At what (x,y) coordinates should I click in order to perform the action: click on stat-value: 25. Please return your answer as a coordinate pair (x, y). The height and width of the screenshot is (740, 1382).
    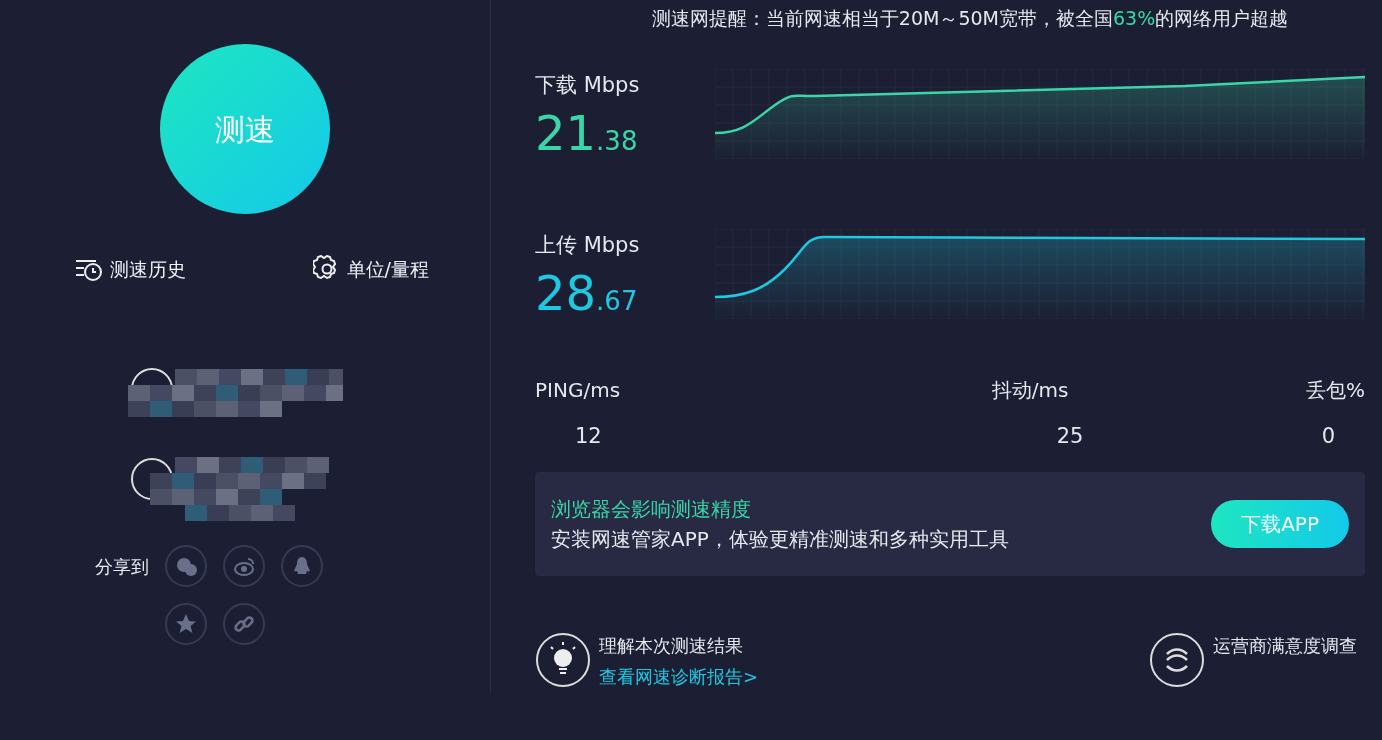
    Looking at the image, I should click on (1069, 436).